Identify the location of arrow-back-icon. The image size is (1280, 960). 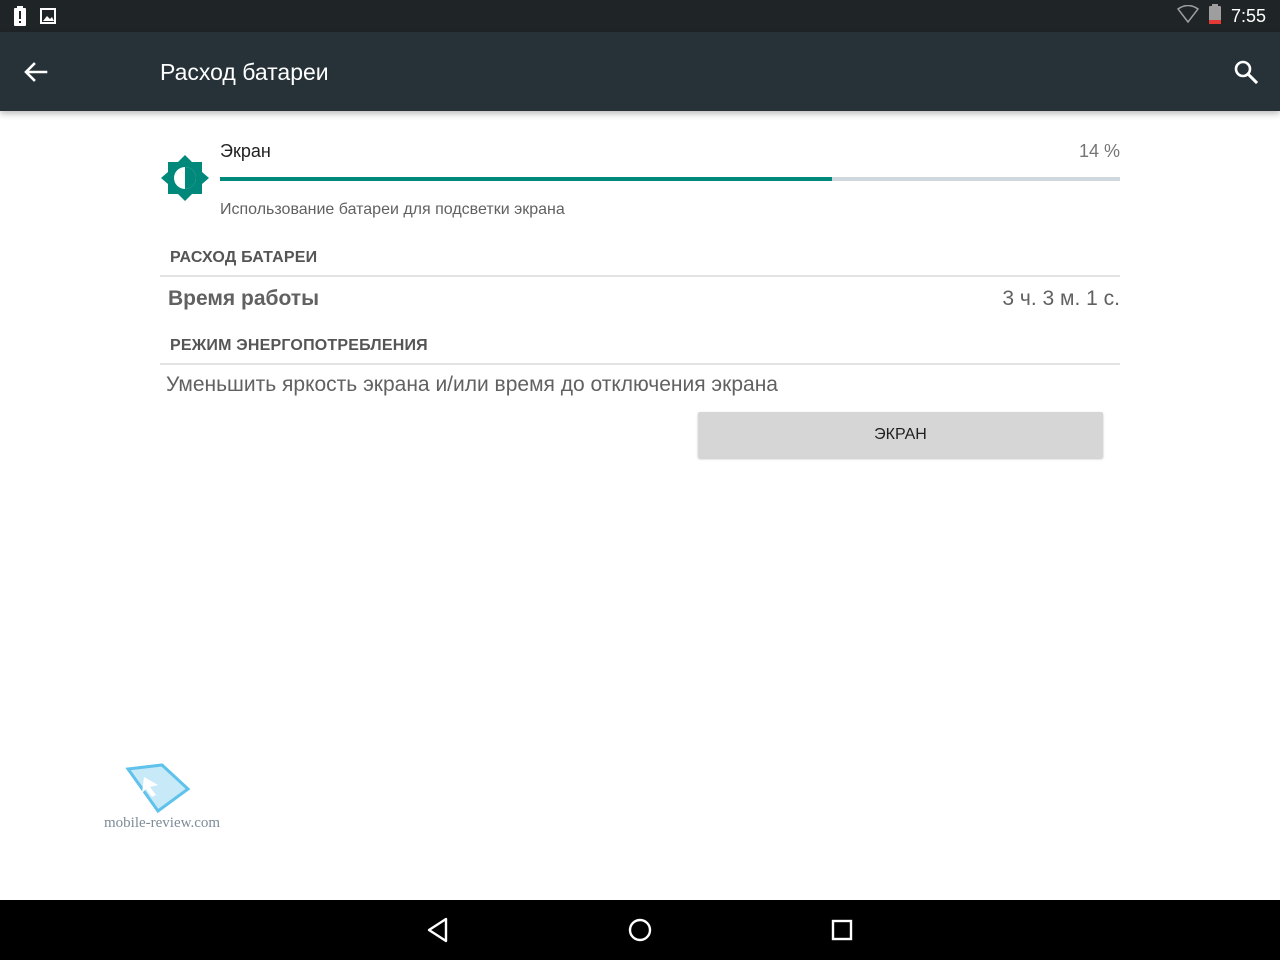
(36, 72).